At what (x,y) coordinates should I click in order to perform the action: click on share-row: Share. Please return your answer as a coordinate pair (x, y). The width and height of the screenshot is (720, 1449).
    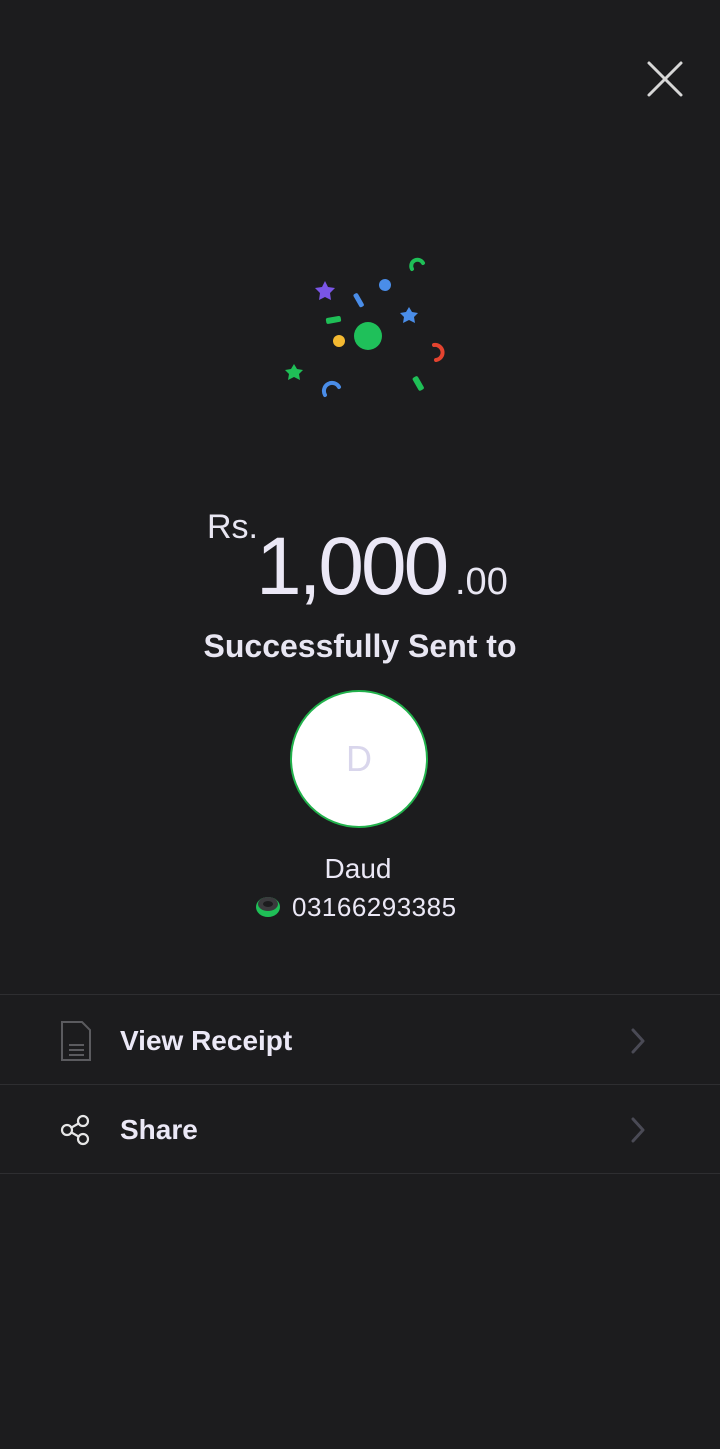
    Looking at the image, I should click on (360, 1130).